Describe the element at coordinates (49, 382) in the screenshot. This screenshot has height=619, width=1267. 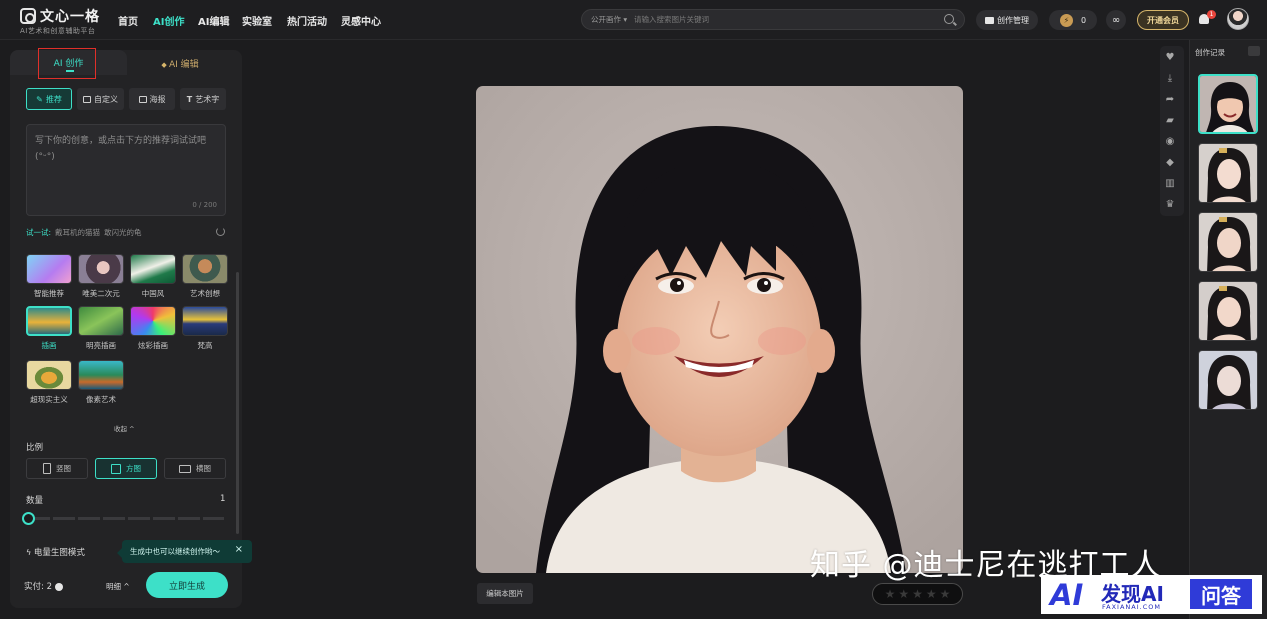
I see `style-surrealism: 超现实主义` at that location.